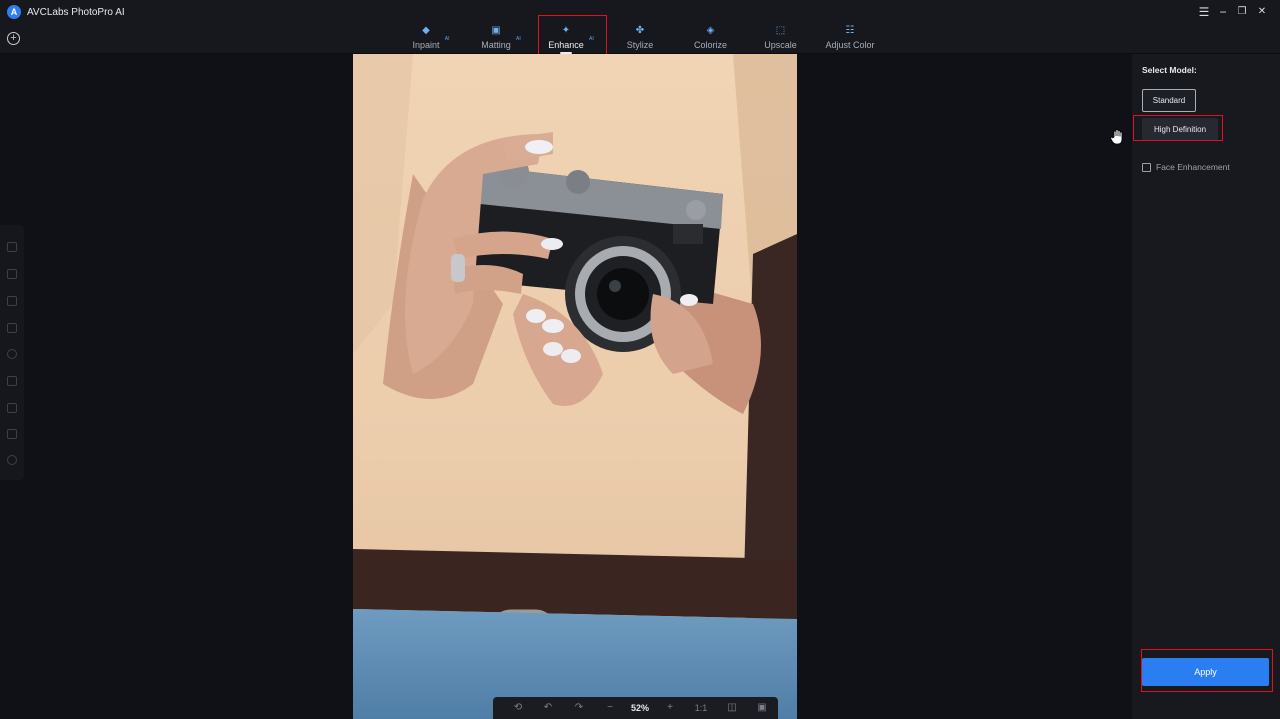 This screenshot has width=1280, height=719. I want to click on tab-stylize-label: Stylize, so click(640, 45).